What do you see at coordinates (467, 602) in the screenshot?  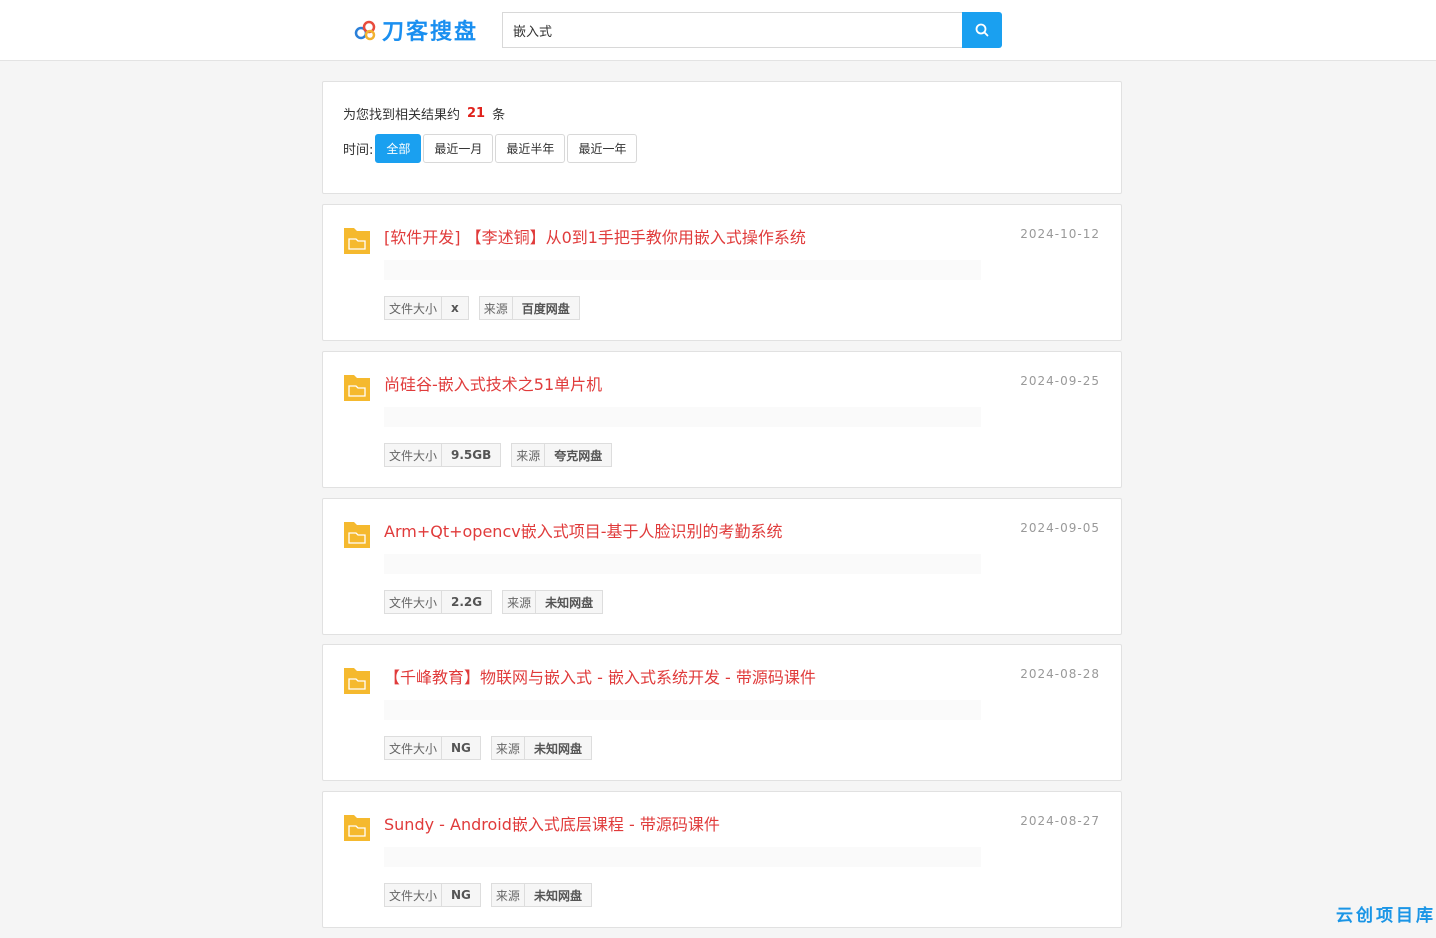 I see `file-size-value: 2.2G` at bounding box center [467, 602].